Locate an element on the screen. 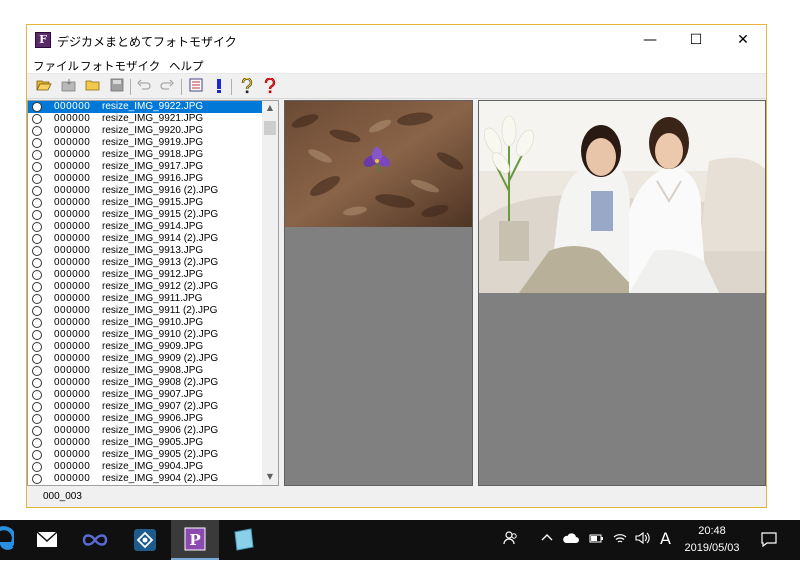 The height and width of the screenshot is (564, 800). list-item: 000000 resize_IMG_9919.JPG is located at coordinates (145, 143).